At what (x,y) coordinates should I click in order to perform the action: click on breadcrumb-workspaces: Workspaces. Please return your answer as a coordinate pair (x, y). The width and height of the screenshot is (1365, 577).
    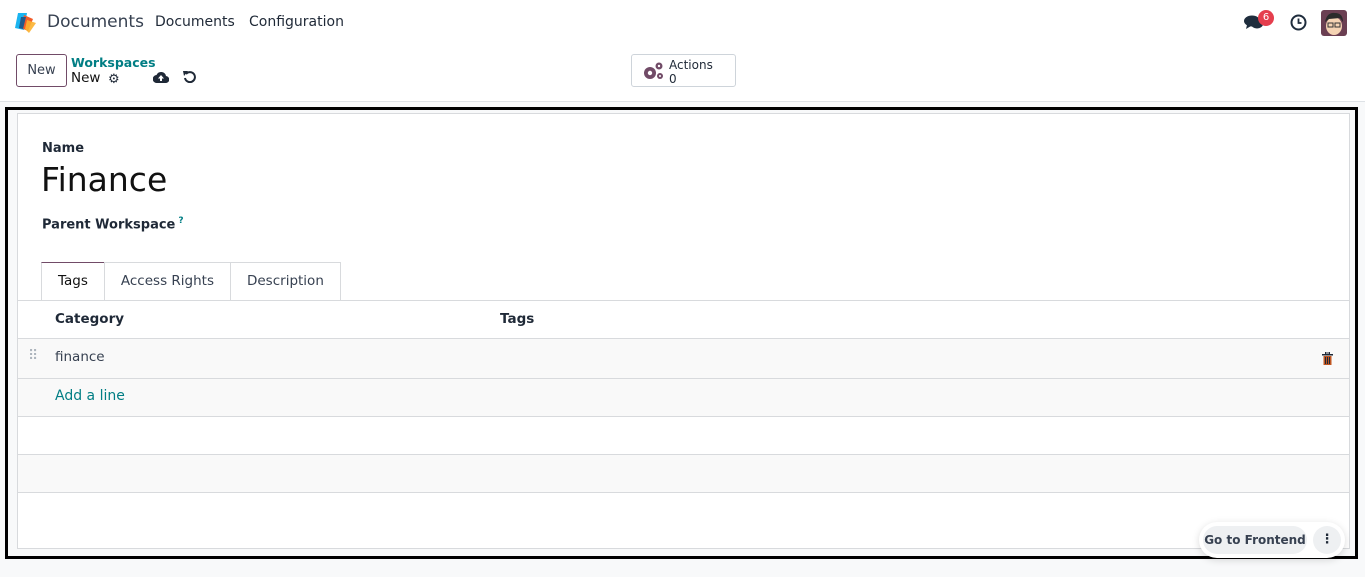
    Looking at the image, I should click on (113, 62).